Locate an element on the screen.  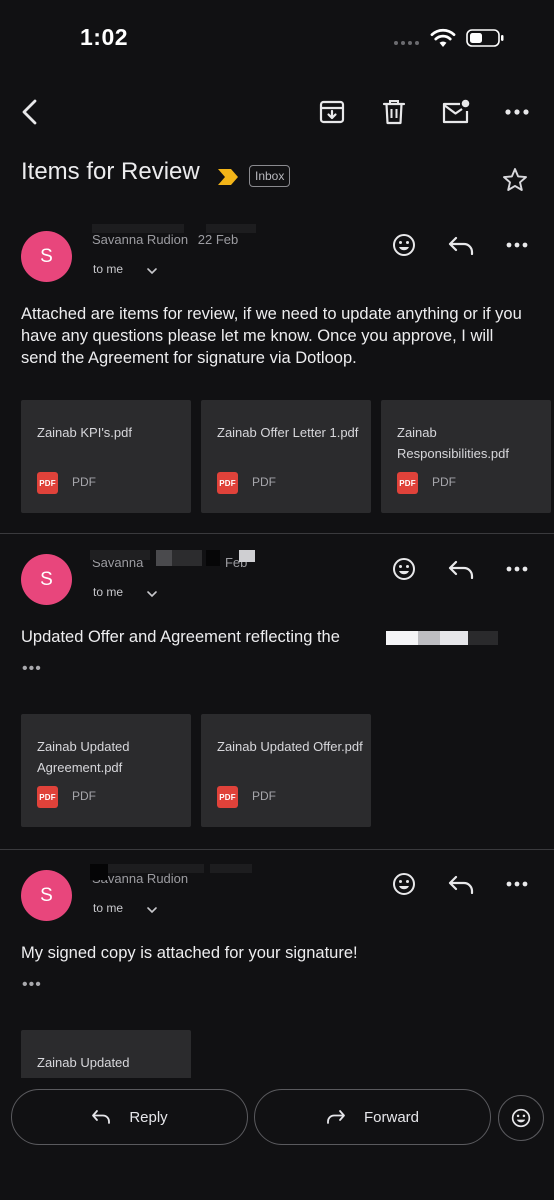
attachment-card: Zainab Updated Agreement.pdf PDF PDF is located at coordinates (106, 770).